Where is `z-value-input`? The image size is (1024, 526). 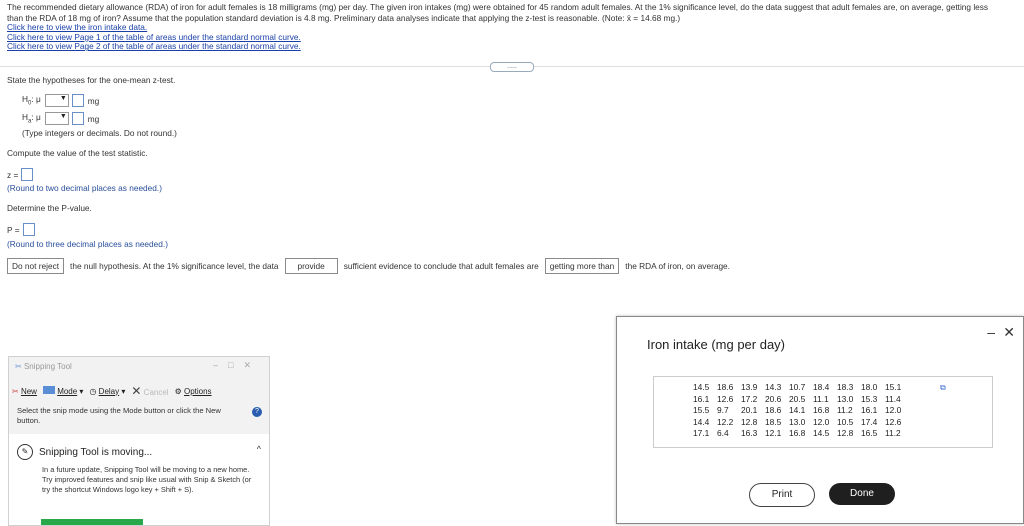 z-value-input is located at coordinates (27, 174).